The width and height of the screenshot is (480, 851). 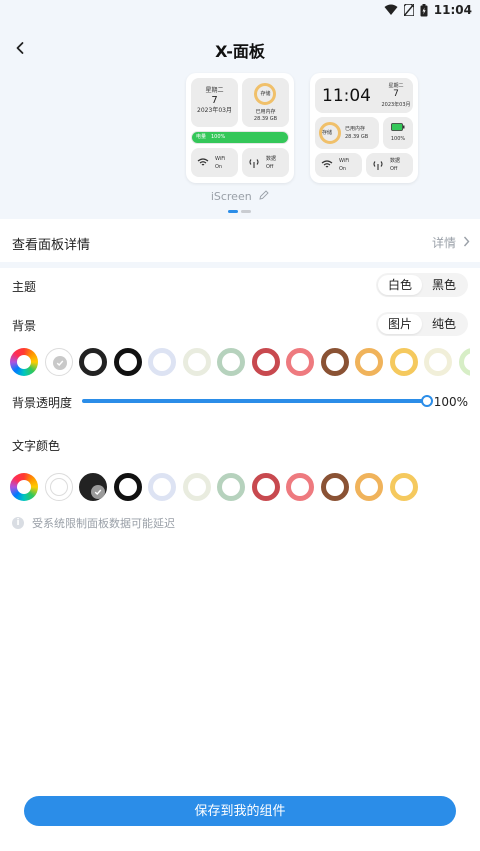 What do you see at coordinates (240, 196) in the screenshot?
I see `preview-name-row: iScreen` at bounding box center [240, 196].